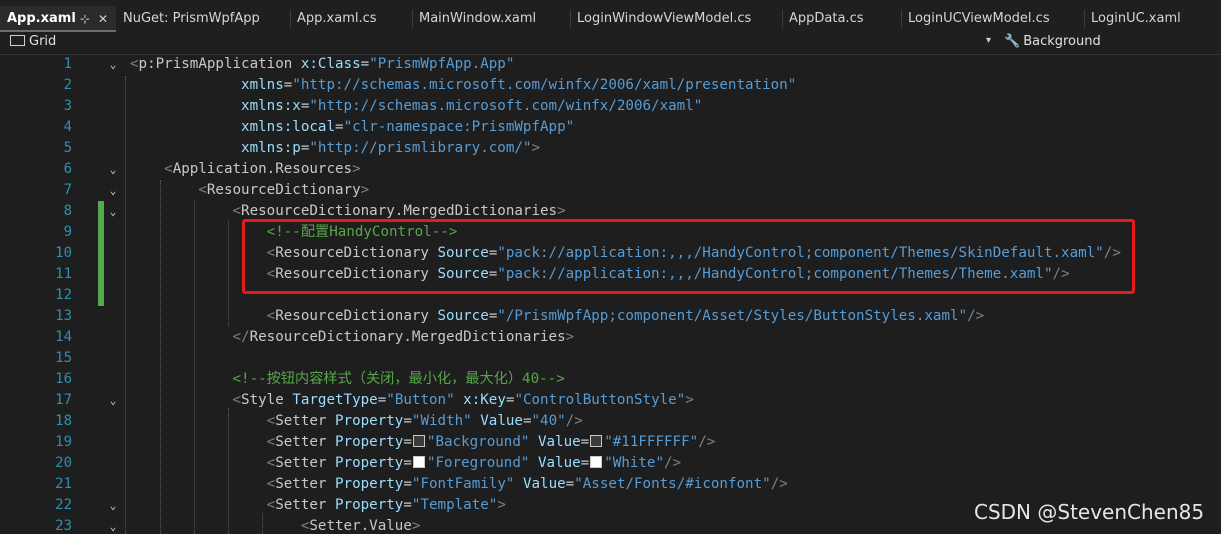 The height and width of the screenshot is (534, 1221). I want to click on chevron-down-icon: ▾, so click(988, 40).